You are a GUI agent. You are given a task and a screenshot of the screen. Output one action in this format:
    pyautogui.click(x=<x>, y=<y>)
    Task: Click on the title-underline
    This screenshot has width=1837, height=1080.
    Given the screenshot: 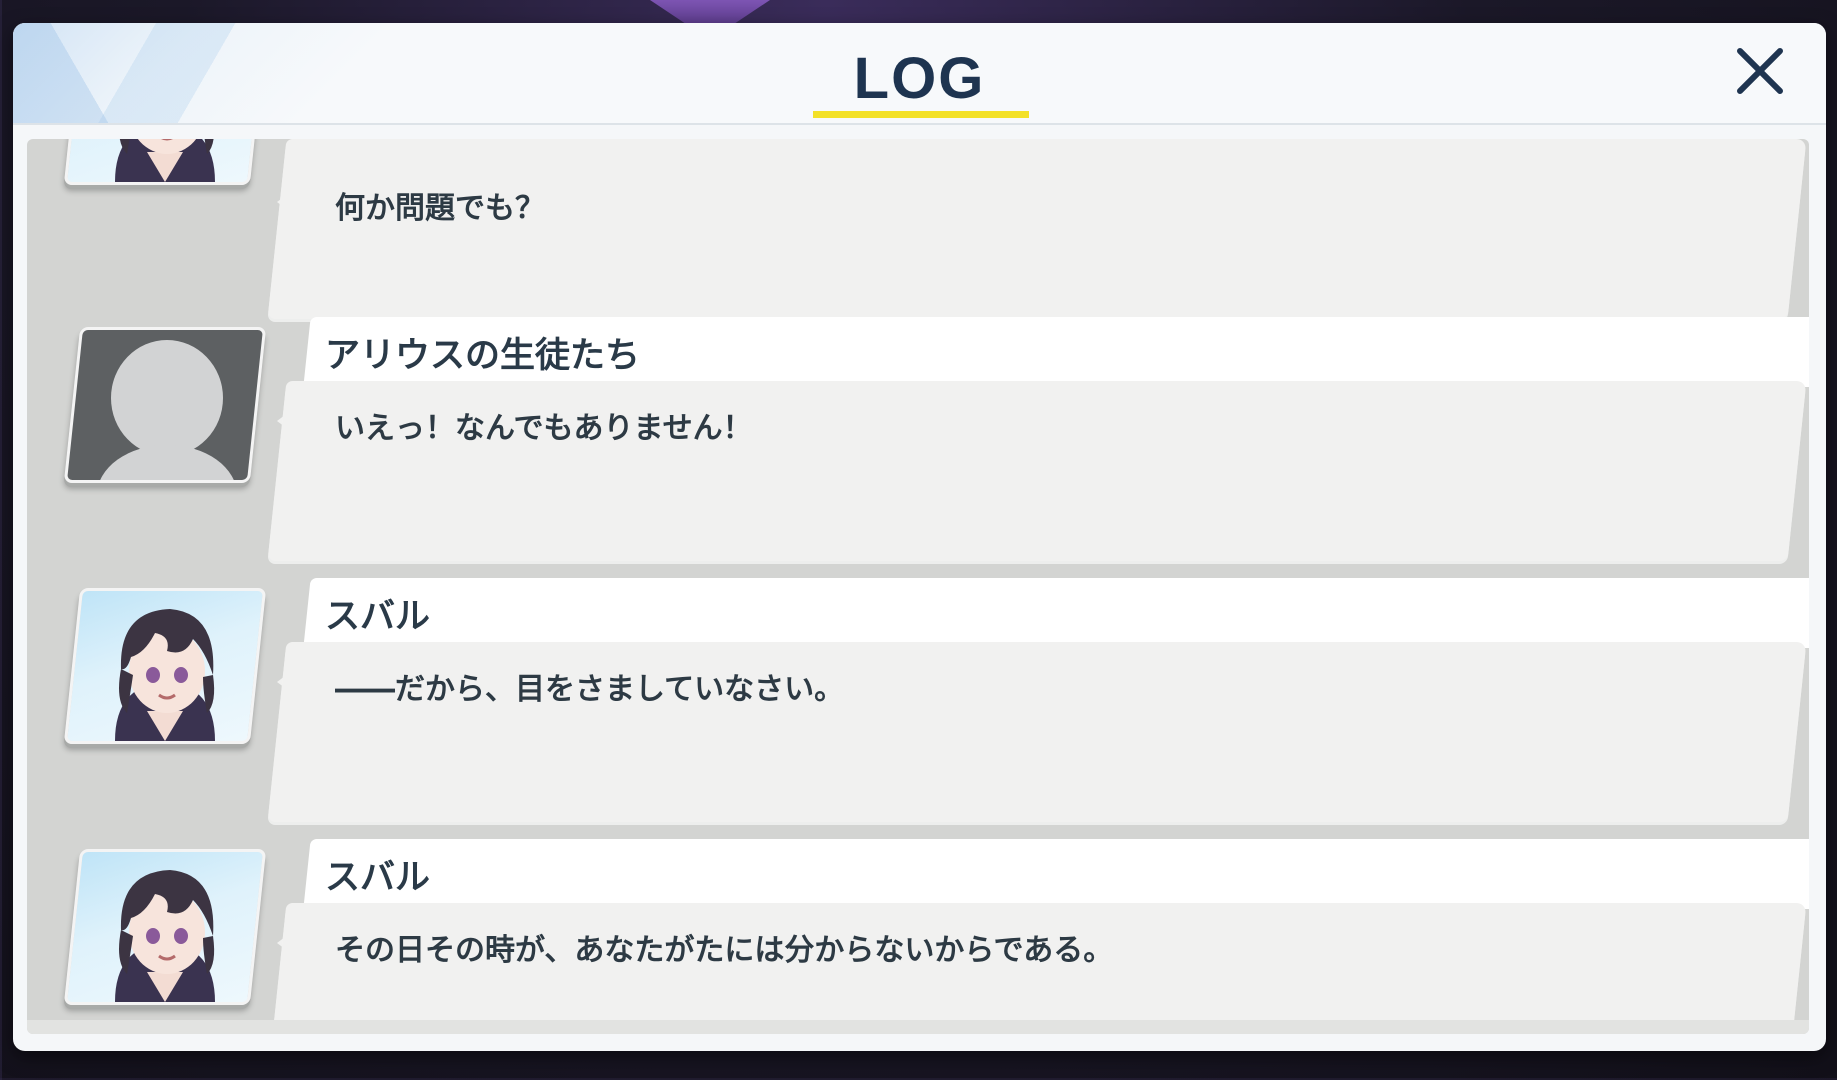 What is the action you would take?
    pyautogui.click(x=921, y=114)
    